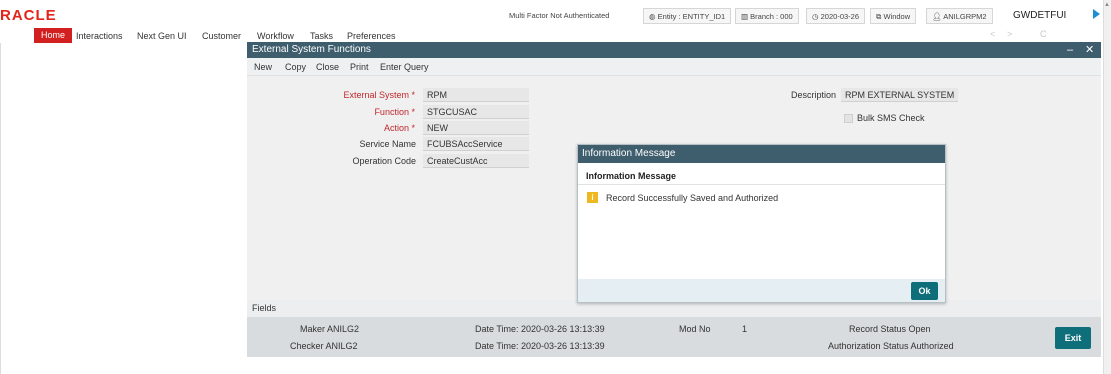  Describe the element at coordinates (28, 15) in the screenshot. I see `oracle-logo: RACLE` at that location.